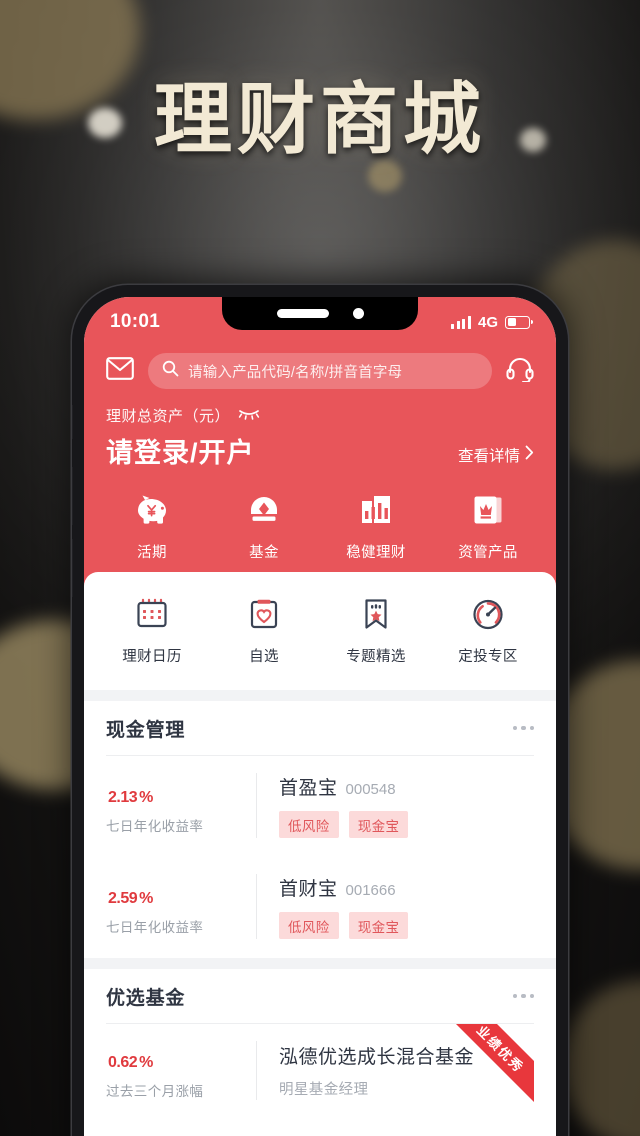 This screenshot has height=1136, width=640. What do you see at coordinates (487, 322) in the screenshot?
I see `network-type-label: 4G` at bounding box center [487, 322].